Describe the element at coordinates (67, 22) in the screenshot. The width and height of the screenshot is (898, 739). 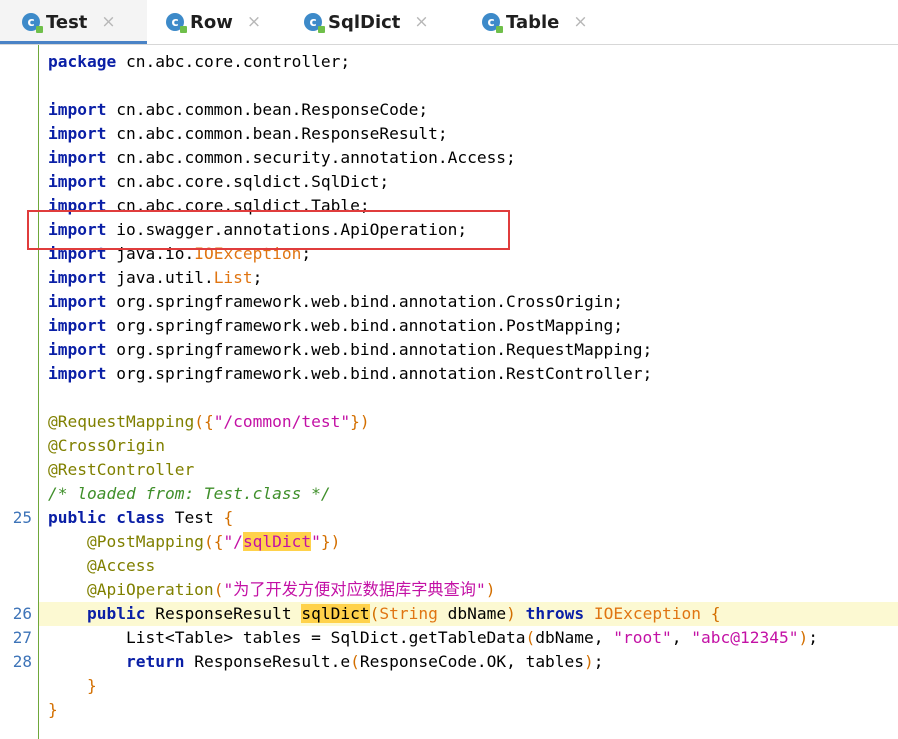
I see `tab-label: Test` at that location.